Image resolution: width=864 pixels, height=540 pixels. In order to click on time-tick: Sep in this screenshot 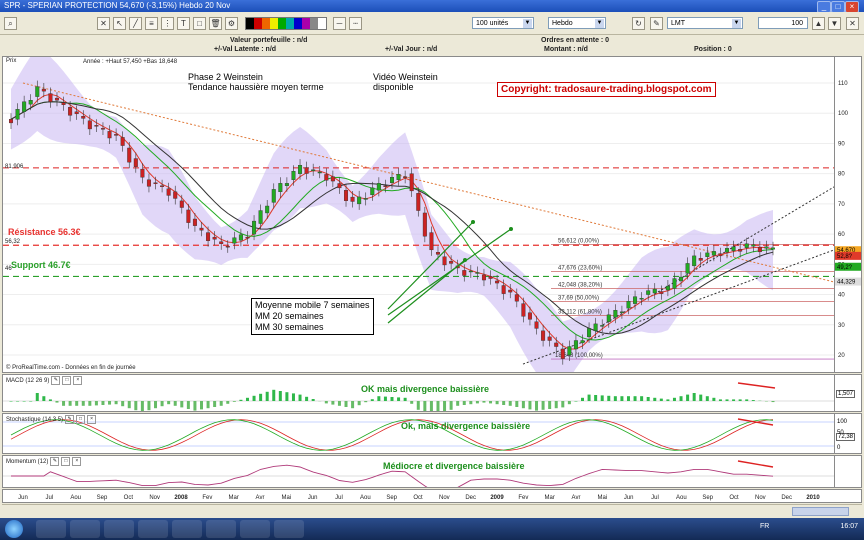, I will do `click(707, 498)`.